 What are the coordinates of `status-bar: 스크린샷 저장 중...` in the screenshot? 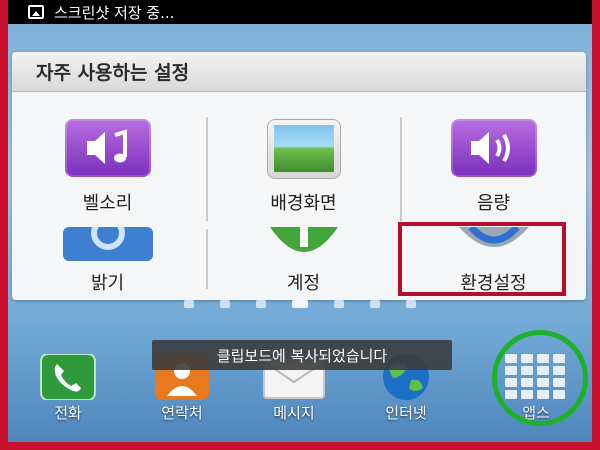 It's located at (300, 12).